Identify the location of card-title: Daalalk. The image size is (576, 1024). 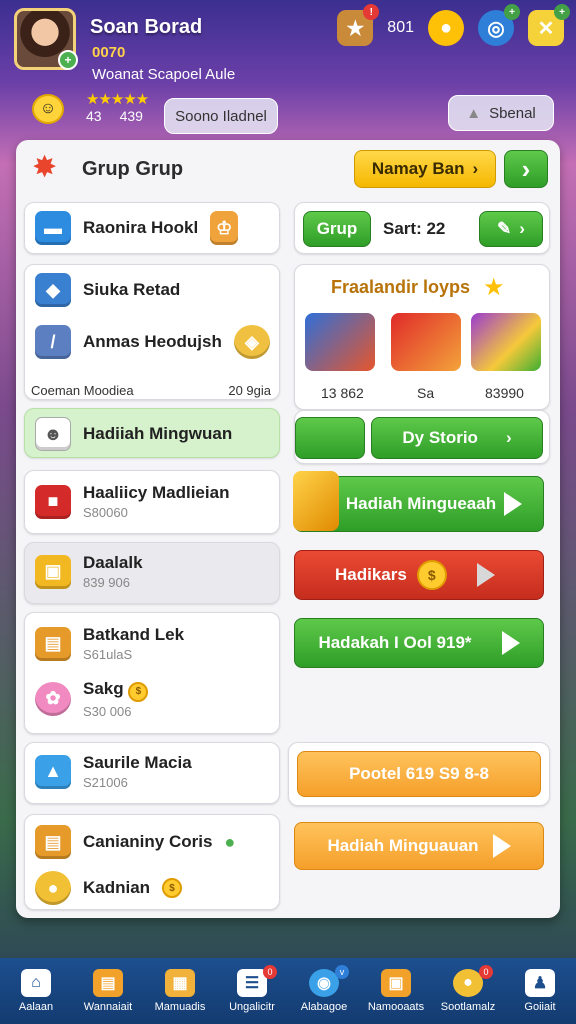
(113, 562).